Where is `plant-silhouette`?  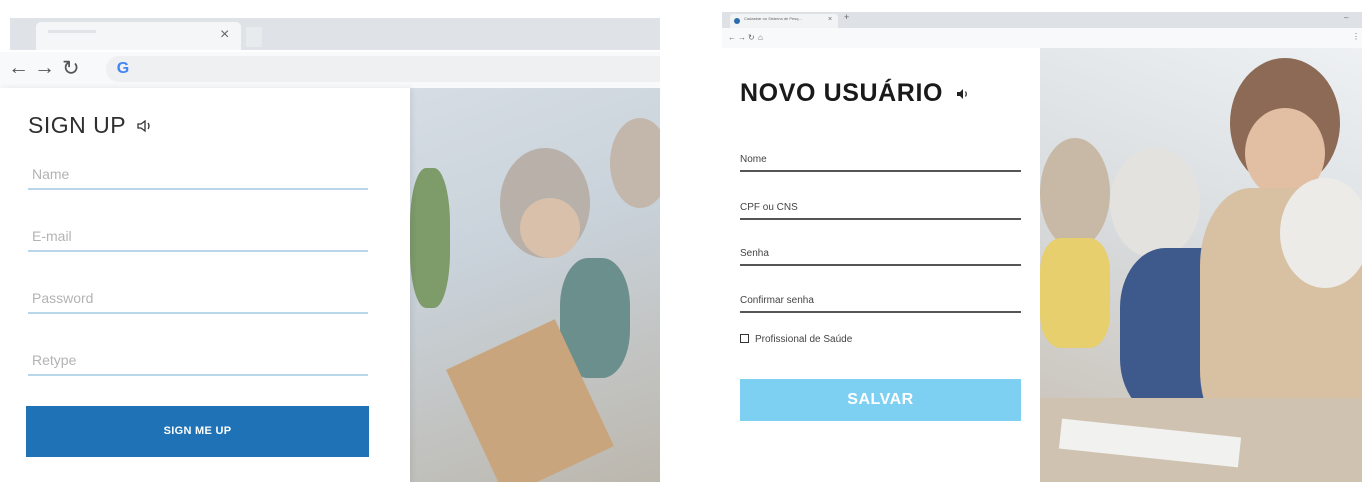
plant-silhouette is located at coordinates (430, 238).